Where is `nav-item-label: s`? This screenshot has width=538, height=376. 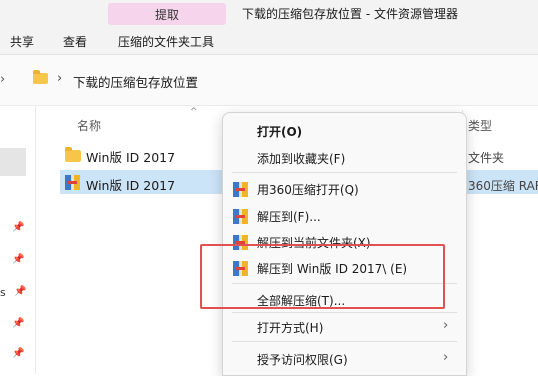 nav-item-label: s is located at coordinates (3, 292).